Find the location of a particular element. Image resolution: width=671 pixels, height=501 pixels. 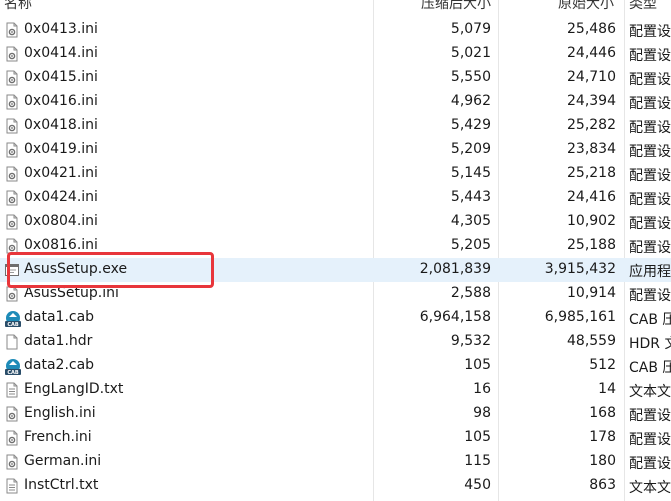

file-name: 0x0804.ini is located at coordinates (61, 221).